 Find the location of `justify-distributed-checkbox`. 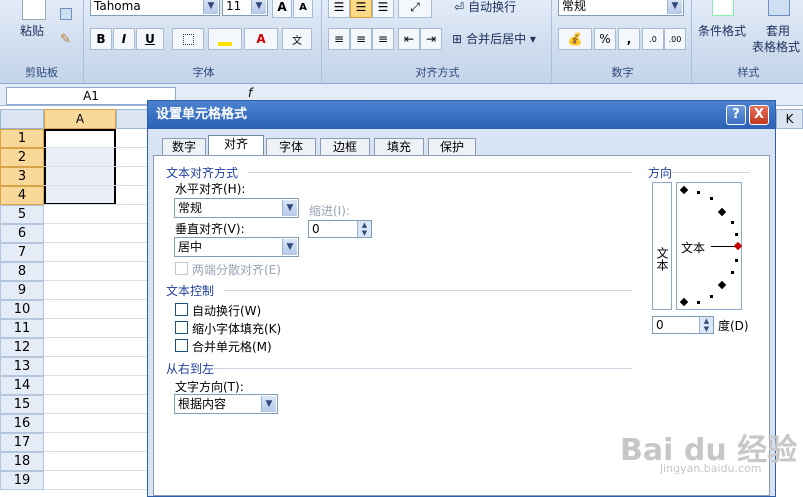

justify-distributed-checkbox is located at coordinates (181, 268).